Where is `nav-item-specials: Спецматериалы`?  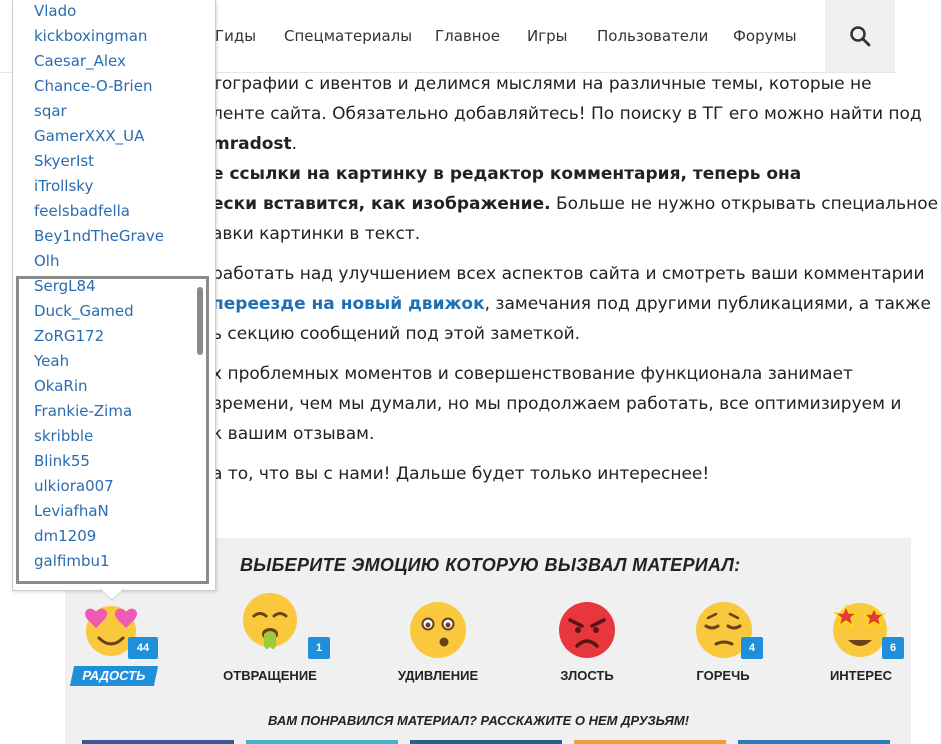
nav-item-specials: Спецматериалы is located at coordinates (348, 36).